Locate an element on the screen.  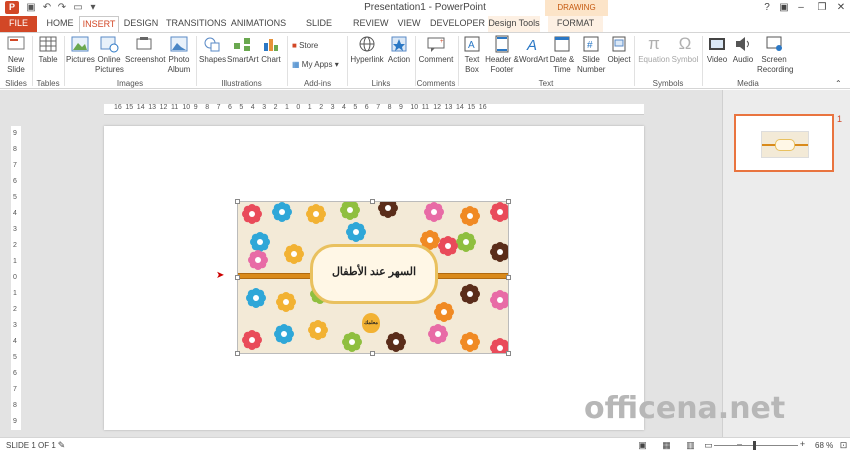
text-box-label: Text Box is located at coordinates (472, 64).